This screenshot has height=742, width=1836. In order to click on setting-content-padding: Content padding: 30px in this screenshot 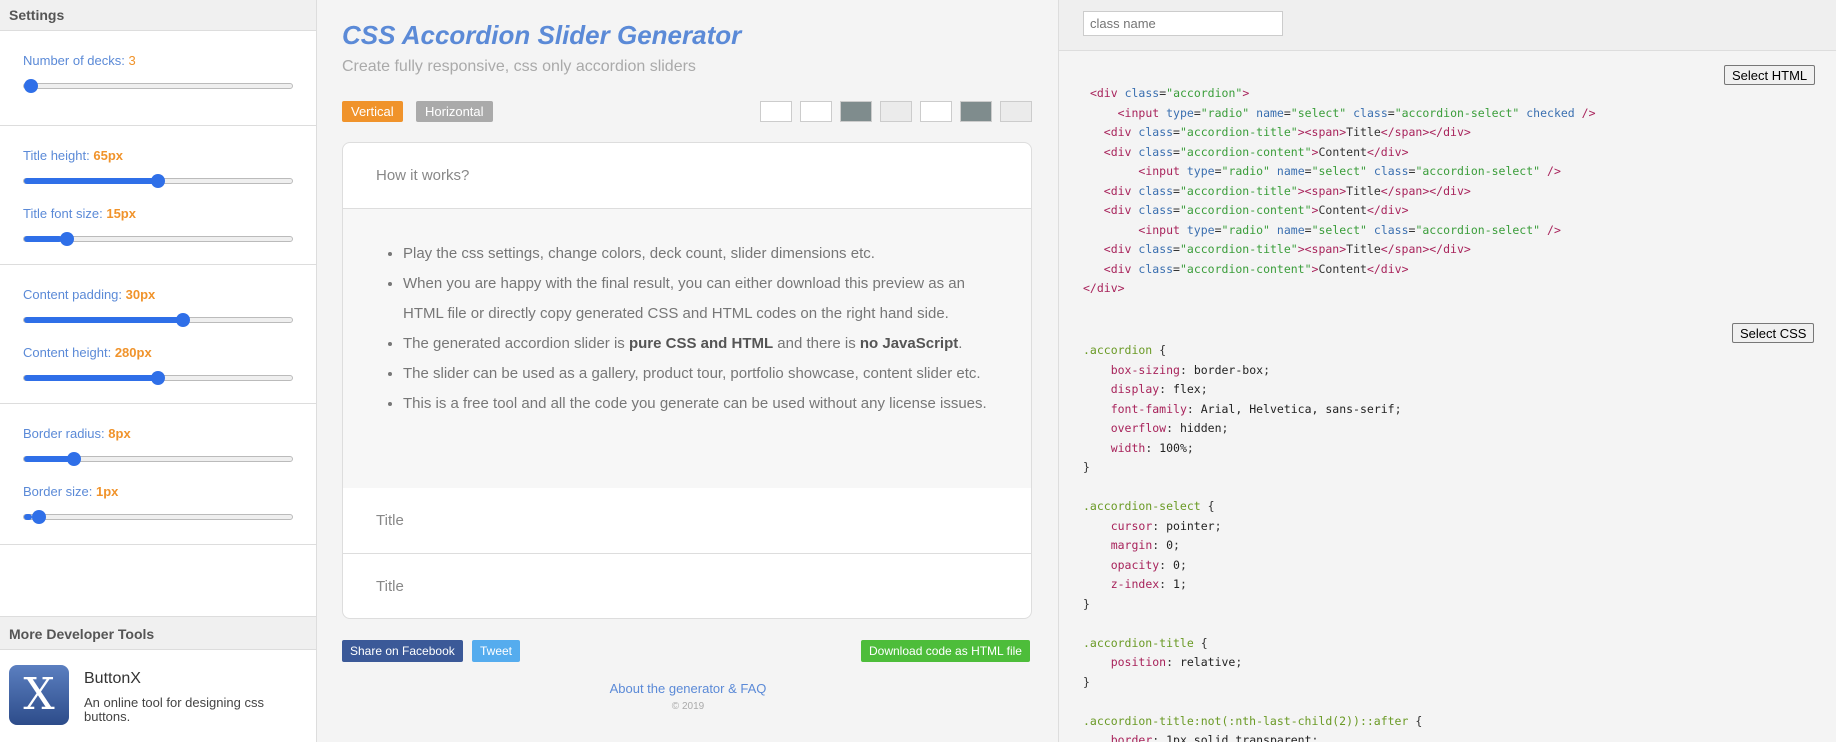, I will do `click(158, 299)`.